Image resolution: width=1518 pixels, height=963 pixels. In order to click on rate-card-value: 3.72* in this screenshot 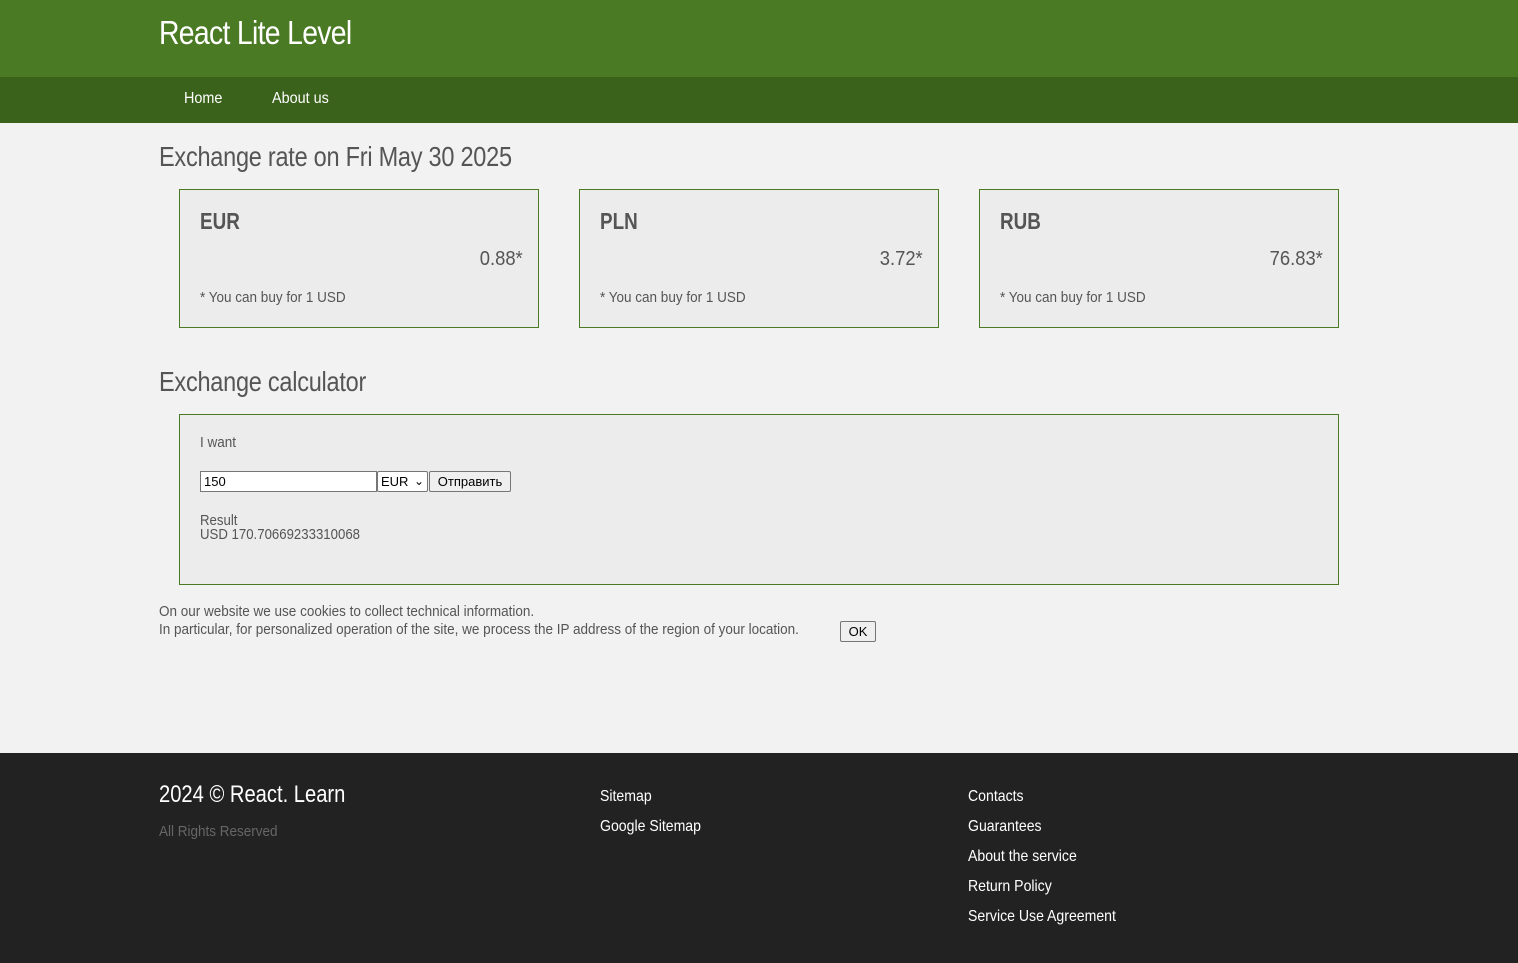, I will do `click(901, 259)`.